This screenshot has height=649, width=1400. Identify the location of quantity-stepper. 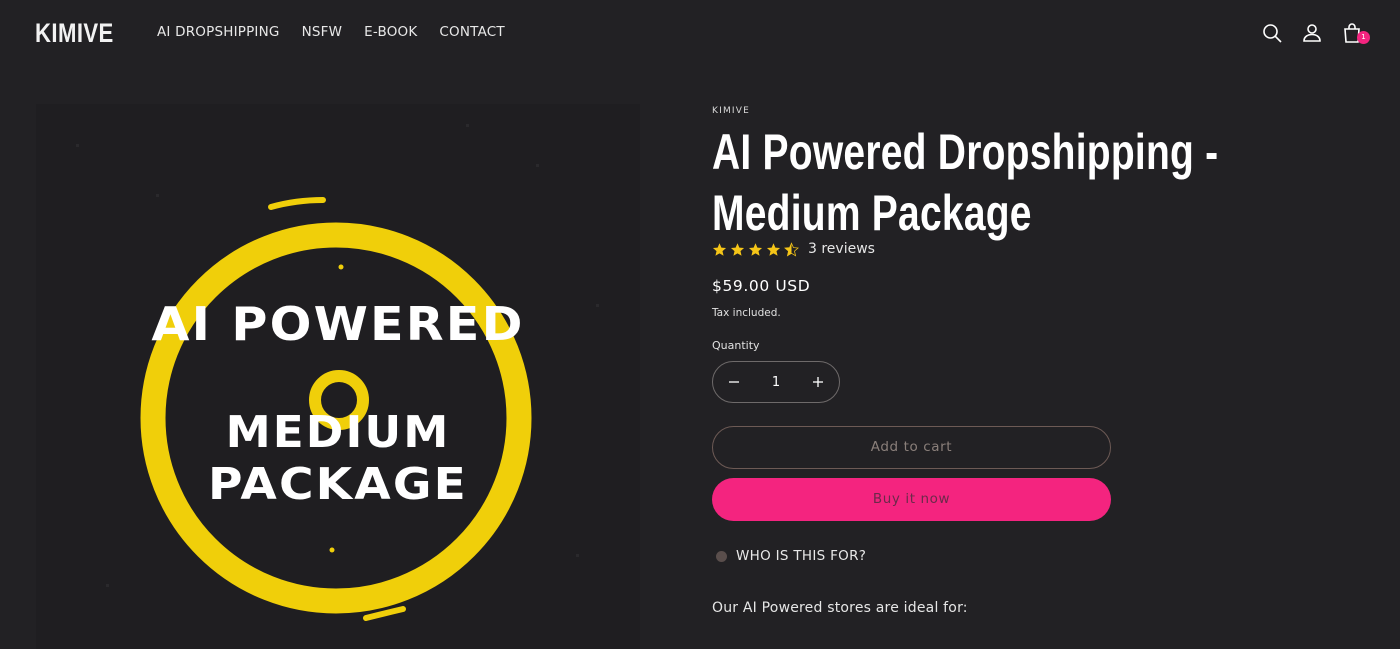
(776, 382).